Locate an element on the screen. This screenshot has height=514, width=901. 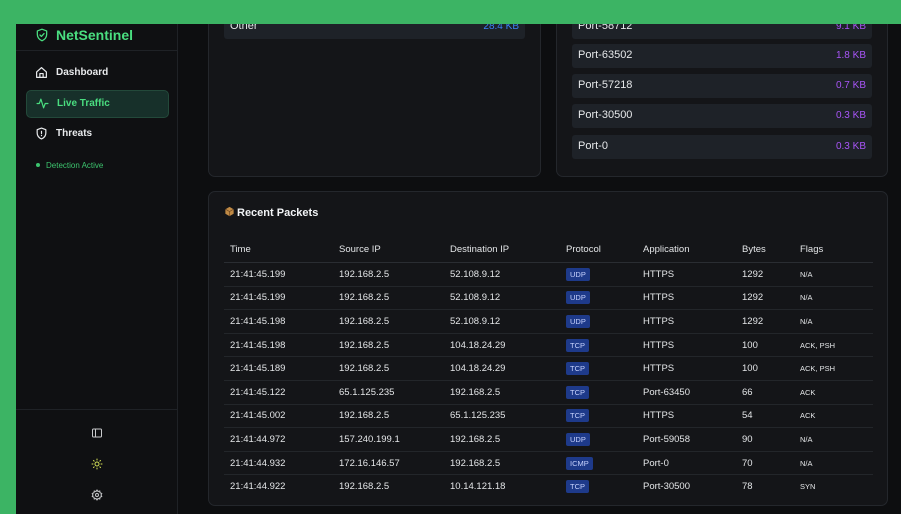
traffic-breakdown-panel: Other 28.4 KB is located at coordinates (374, 100).